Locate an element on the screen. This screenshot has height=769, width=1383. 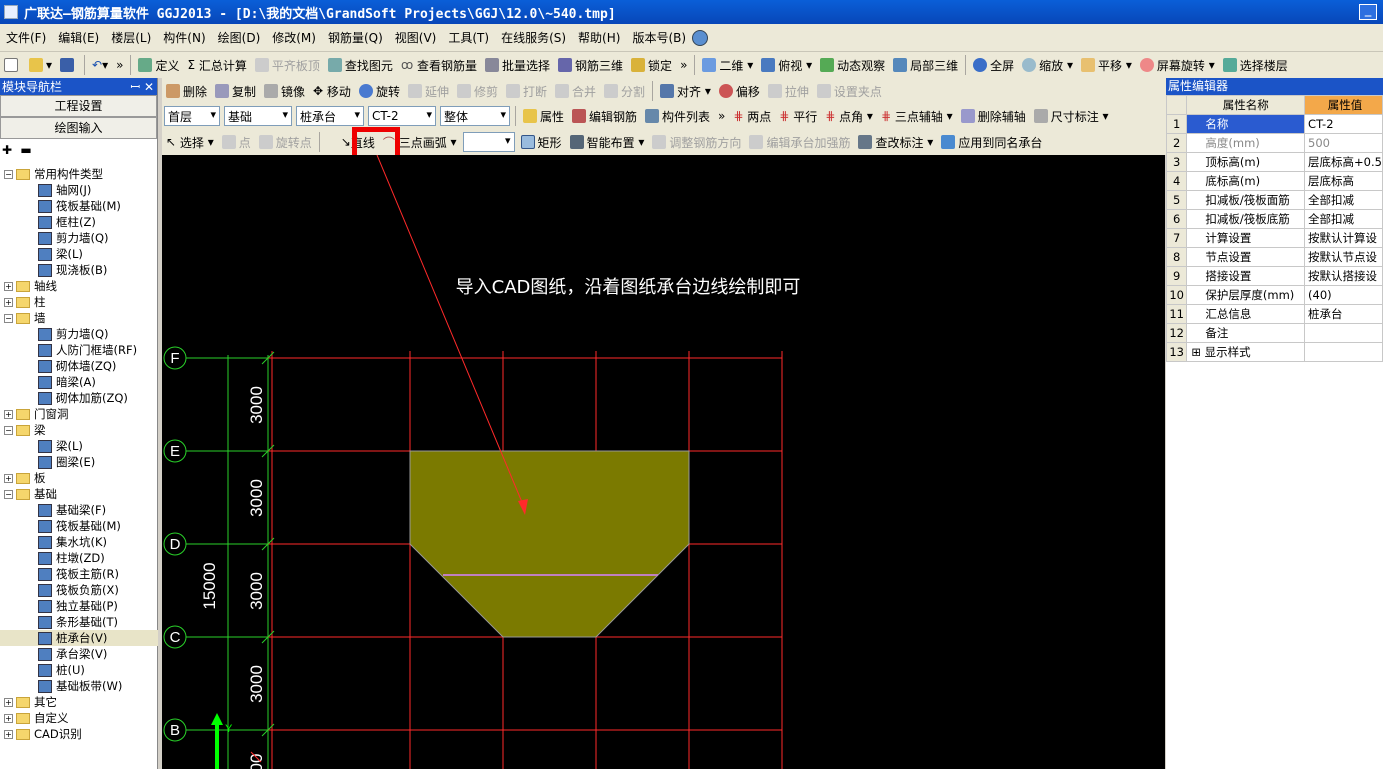
zoom-button: 缩放 ▾ is located at coordinates (1047, 65).